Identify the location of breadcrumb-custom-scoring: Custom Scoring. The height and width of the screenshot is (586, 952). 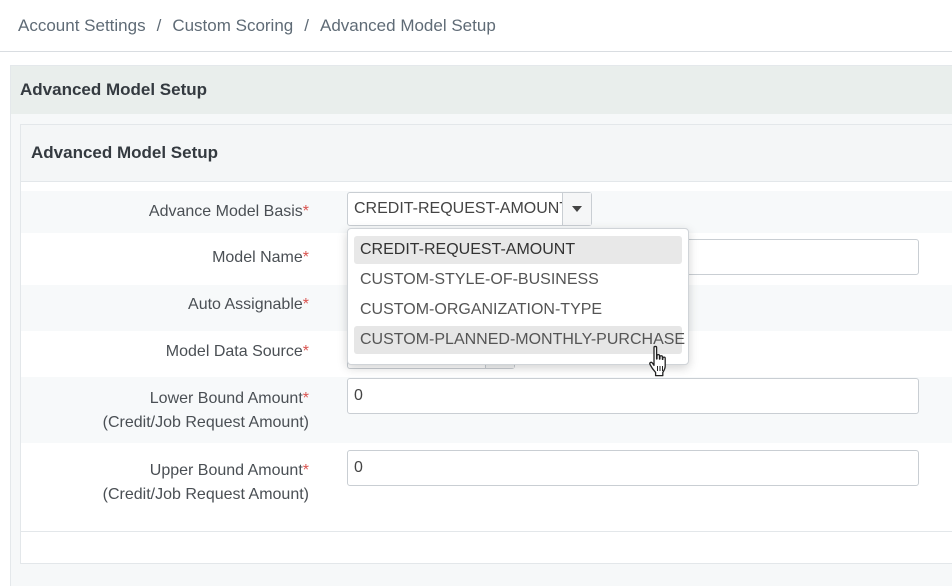
(232, 26).